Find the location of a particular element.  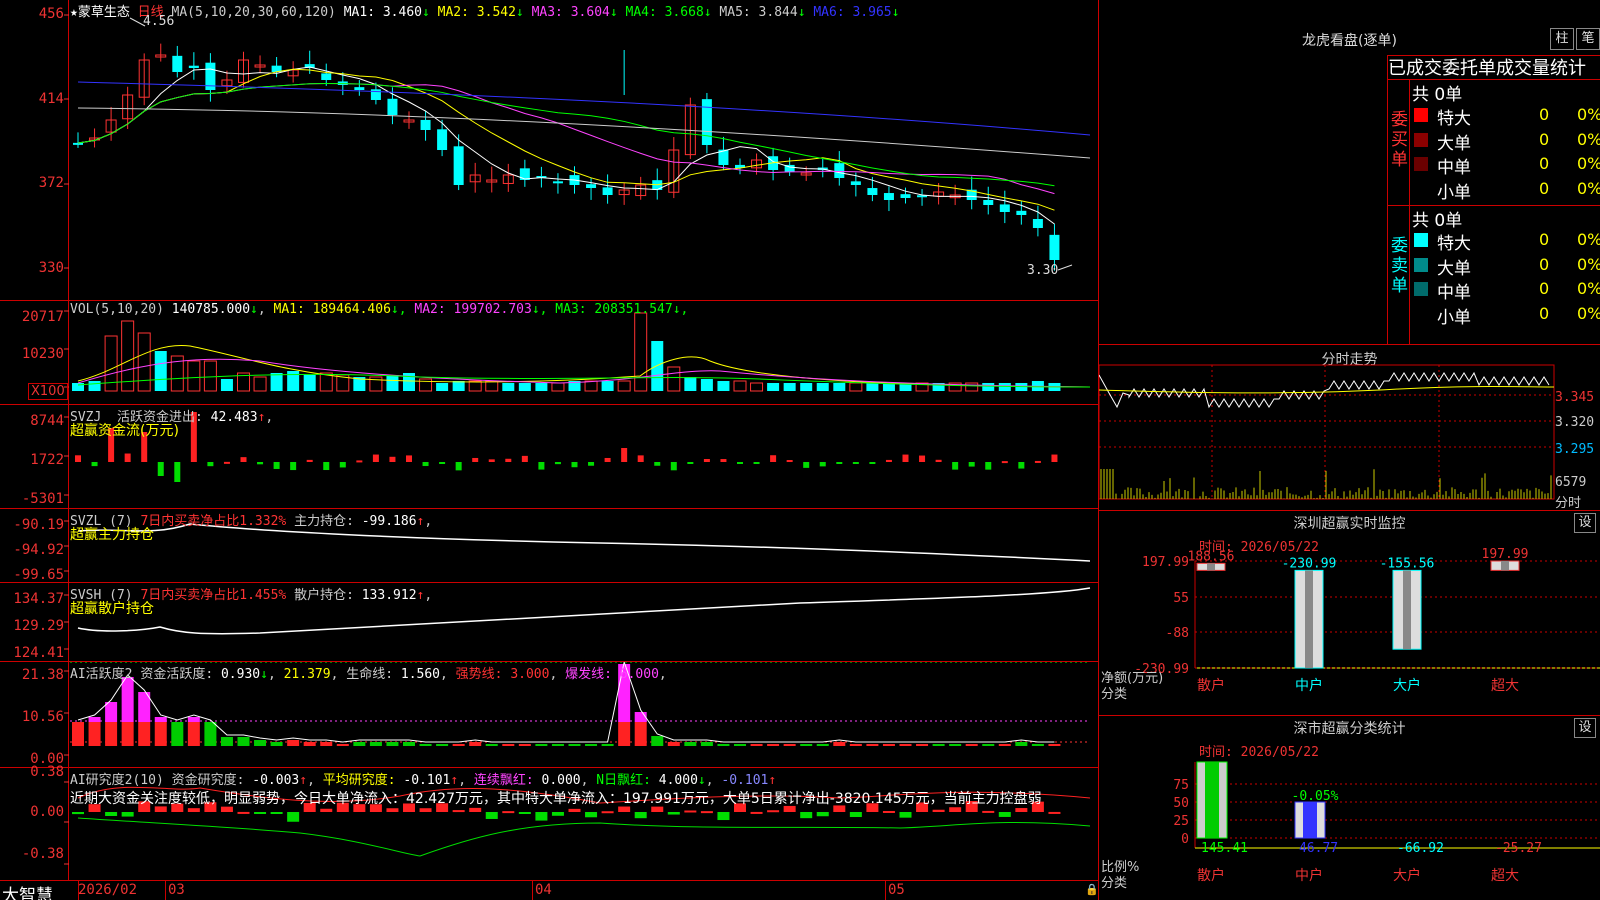

star-icon: ★ is located at coordinates (74, 12).